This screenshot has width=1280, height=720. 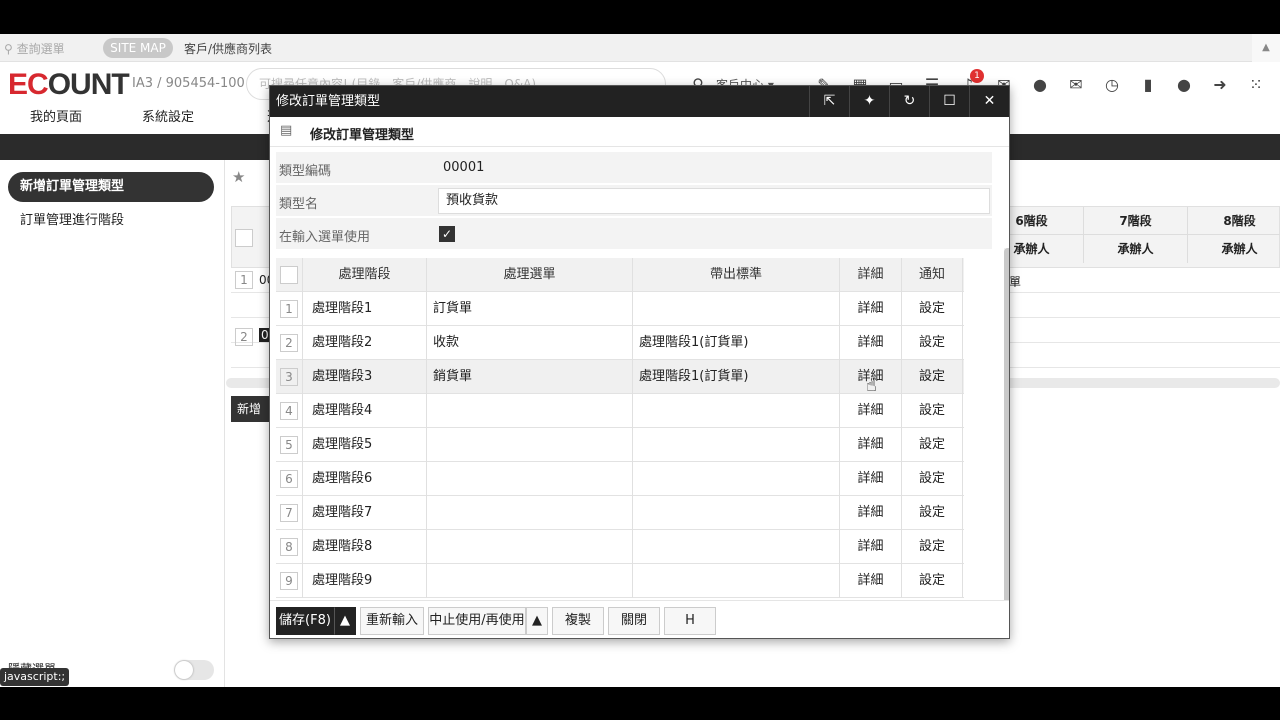 I want to click on use-in-input-checkbox: ✓, so click(x=447, y=234).